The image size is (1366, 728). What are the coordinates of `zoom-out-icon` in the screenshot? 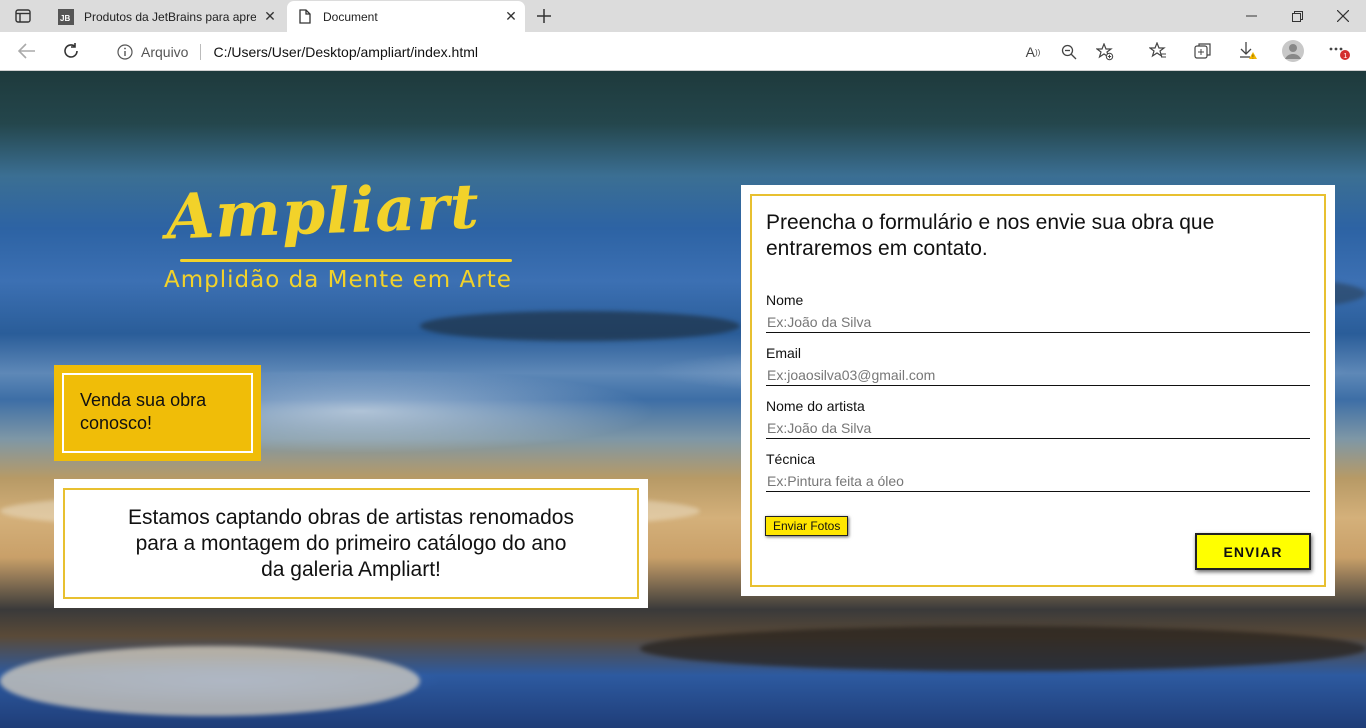 It's located at (1069, 52).